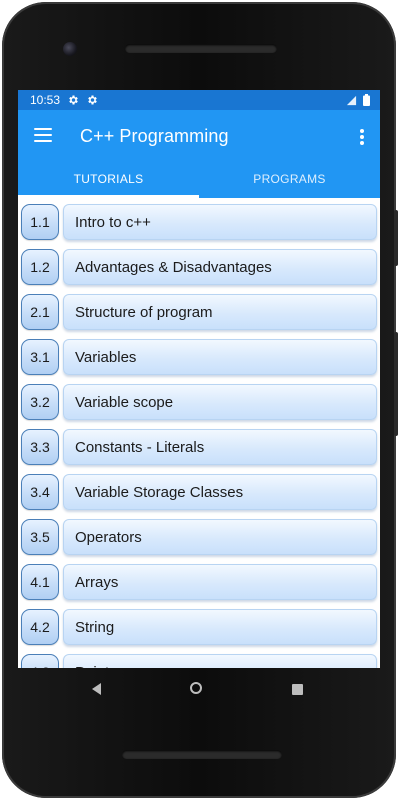 This screenshot has height=800, width=400. I want to click on app-title: C++ Programming, so click(154, 136).